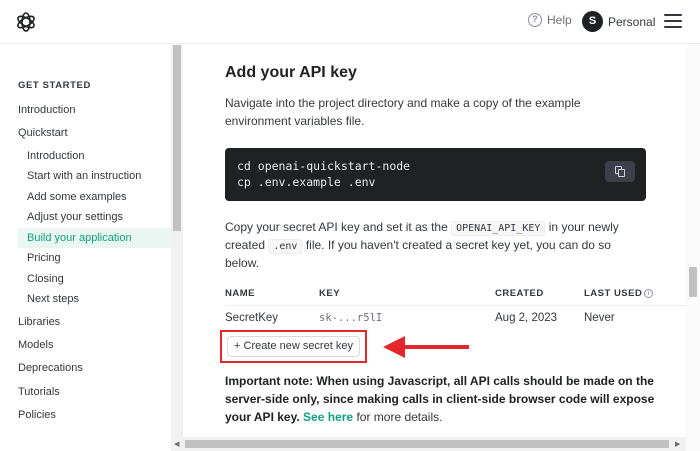 This screenshot has width=700, height=451. I want to click on horizontal-scrollbar-thumb, so click(427, 444).